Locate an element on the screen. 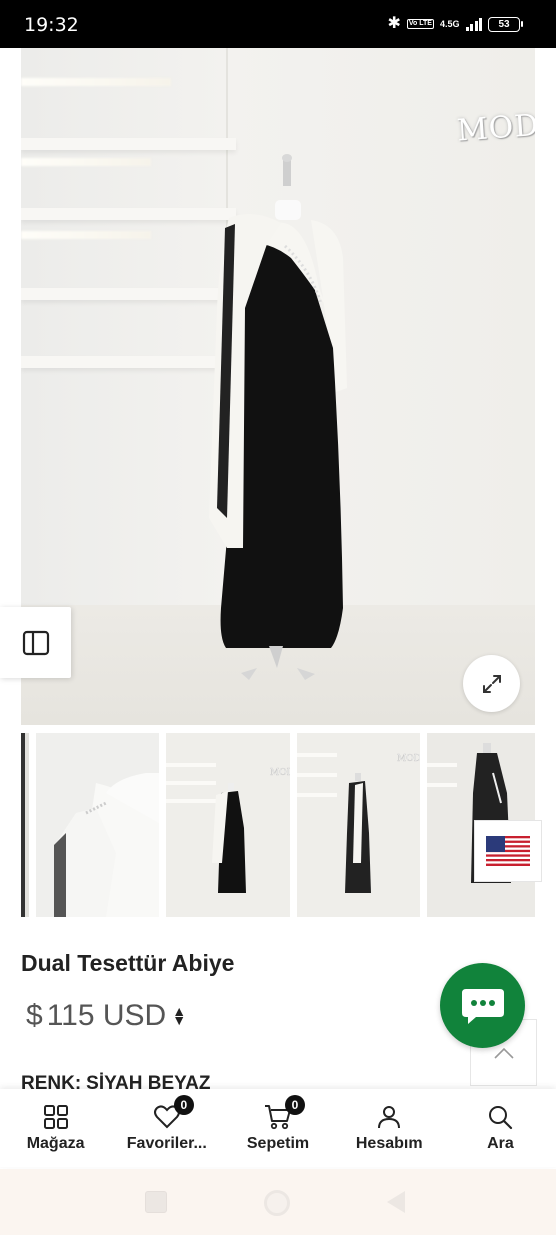  system-navigation-bar is located at coordinates (278, 1202).